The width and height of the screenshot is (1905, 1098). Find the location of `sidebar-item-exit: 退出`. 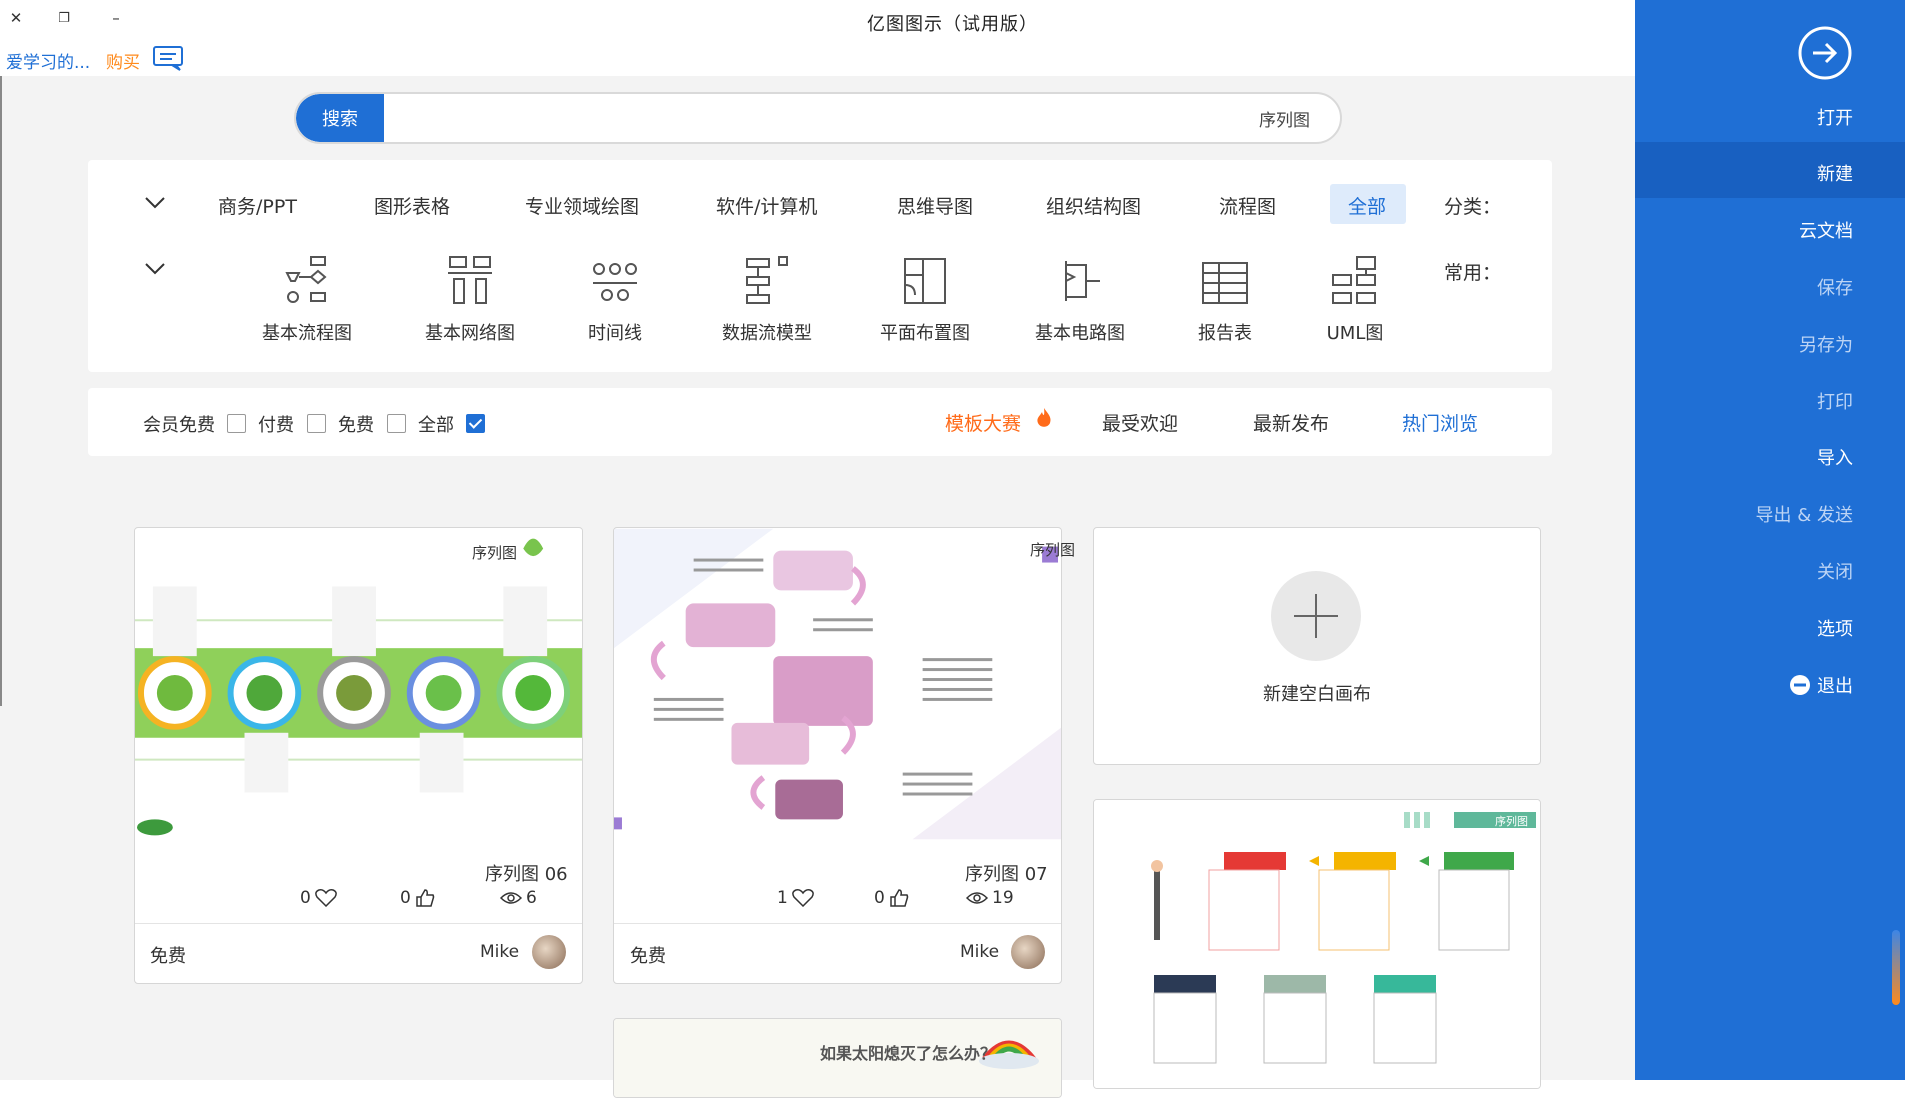

sidebar-item-exit: 退出 is located at coordinates (1821, 685).